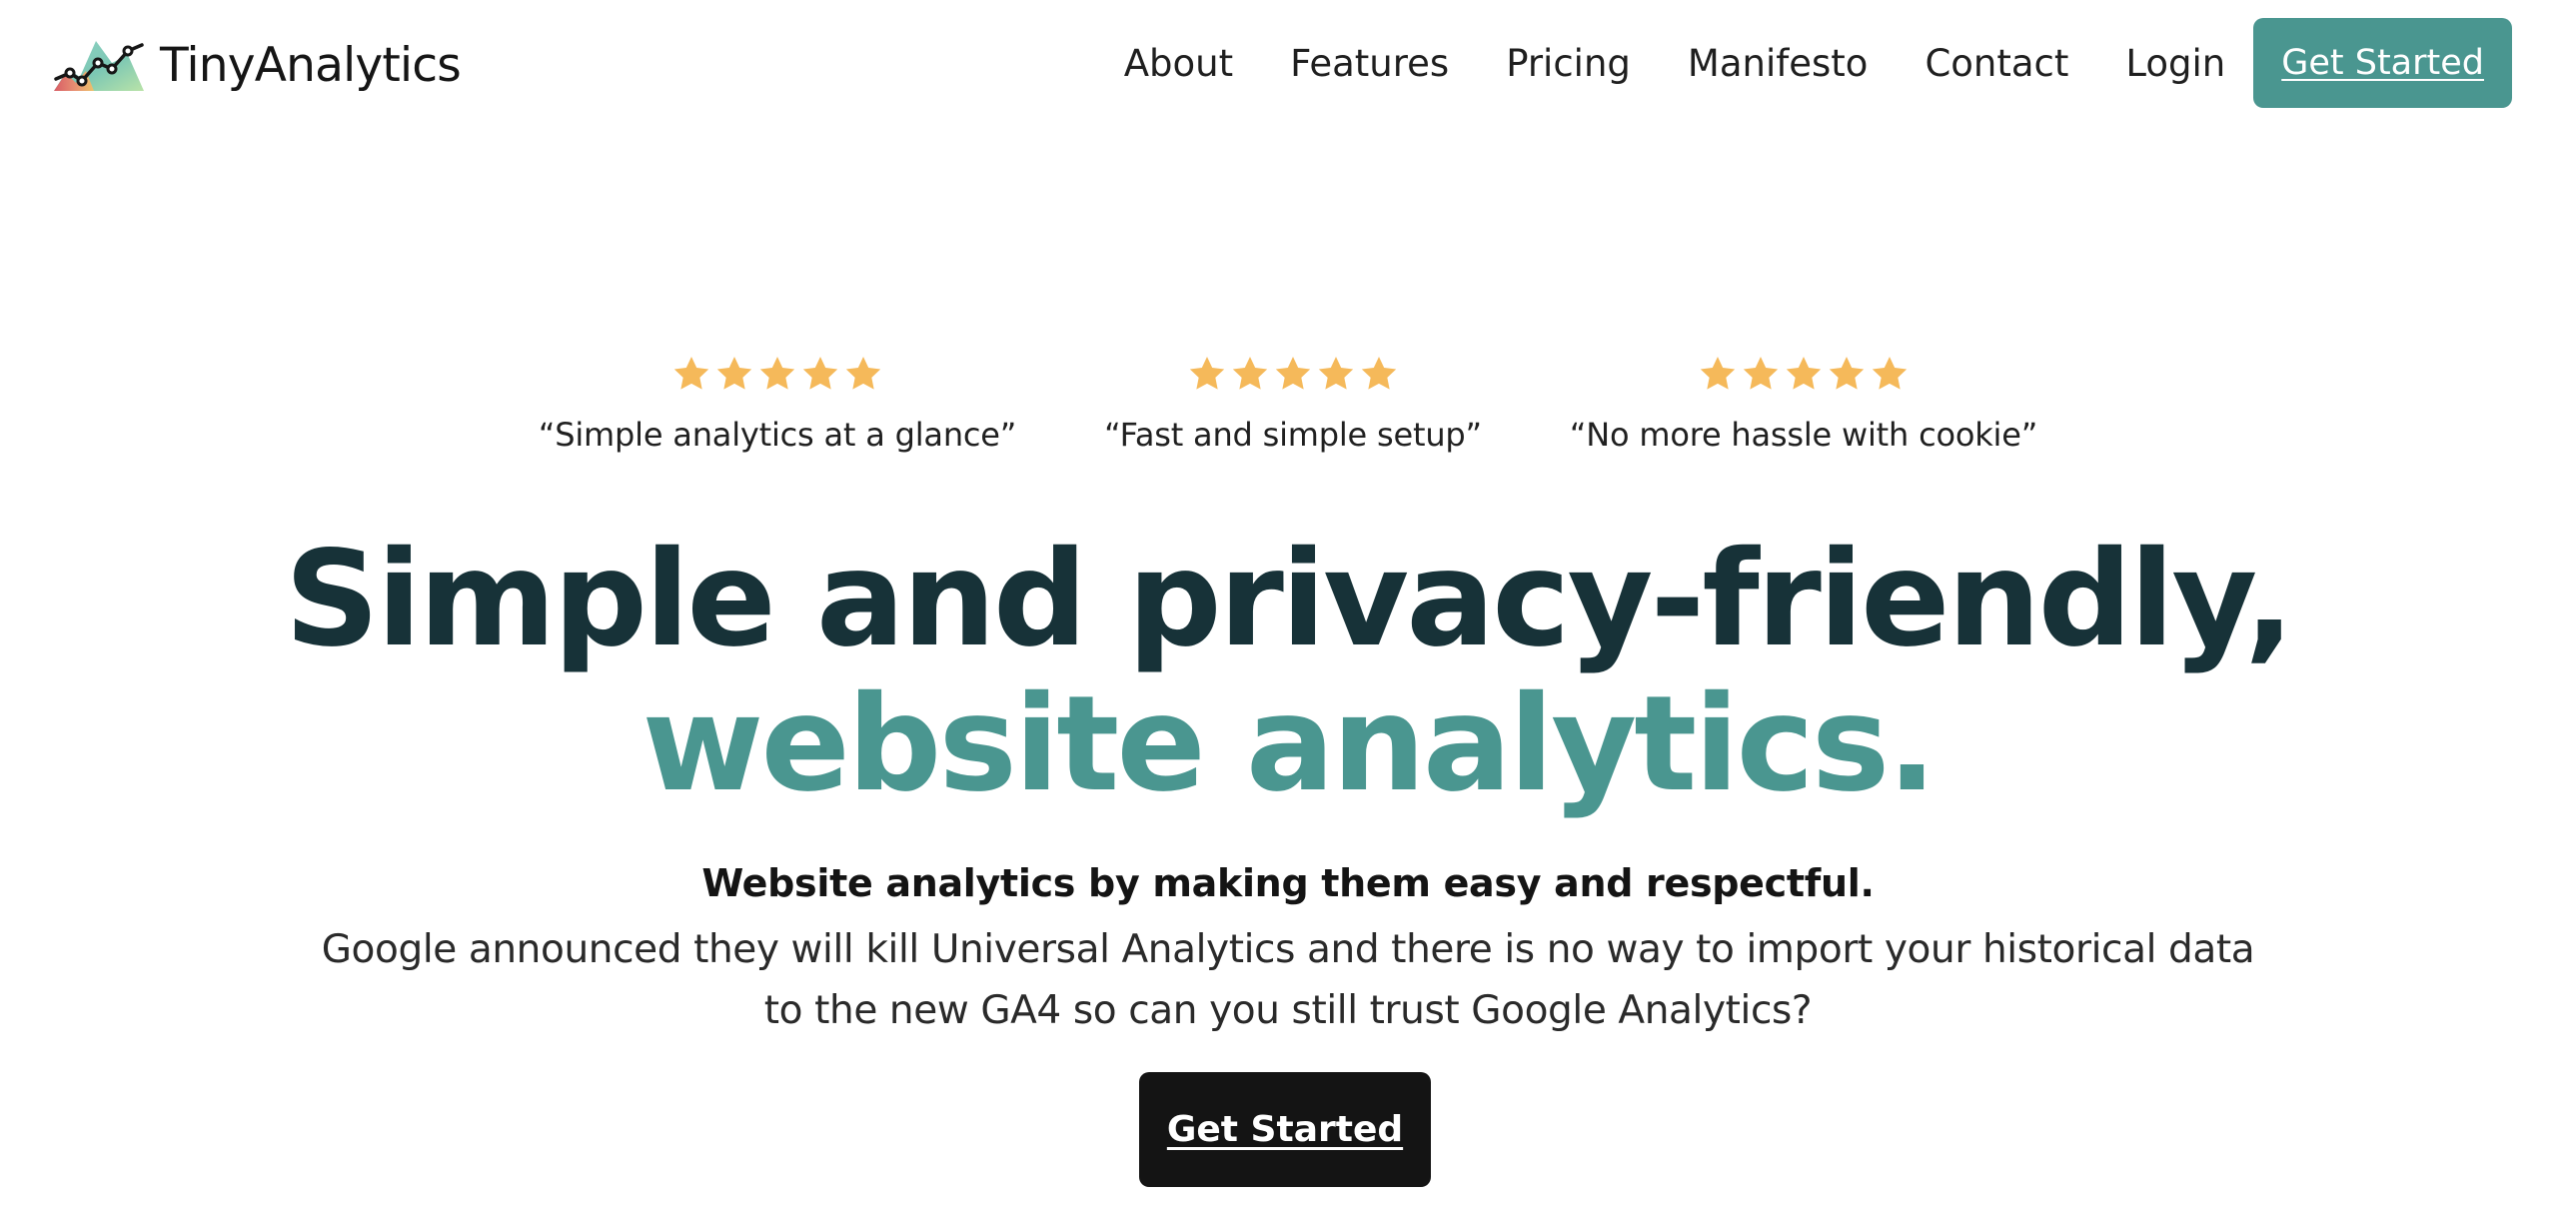 The height and width of the screenshot is (1211, 2576). Describe the element at coordinates (1293, 435) in the screenshot. I see `review-quote: “Fast and simple setup”` at that location.